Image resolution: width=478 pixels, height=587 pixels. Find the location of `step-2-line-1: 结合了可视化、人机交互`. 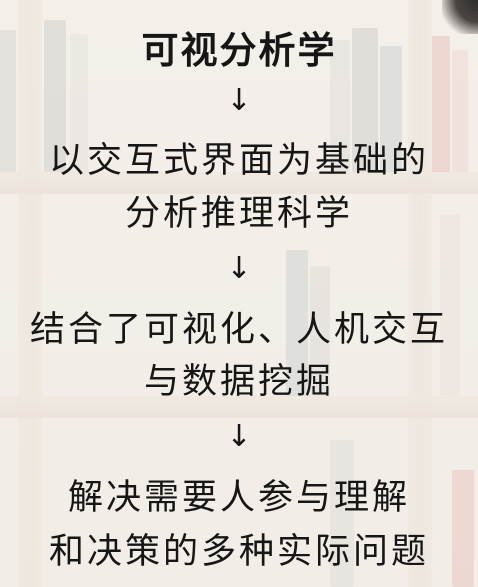

step-2-line-1: 结合了可视化、人机交互 is located at coordinates (238, 330).